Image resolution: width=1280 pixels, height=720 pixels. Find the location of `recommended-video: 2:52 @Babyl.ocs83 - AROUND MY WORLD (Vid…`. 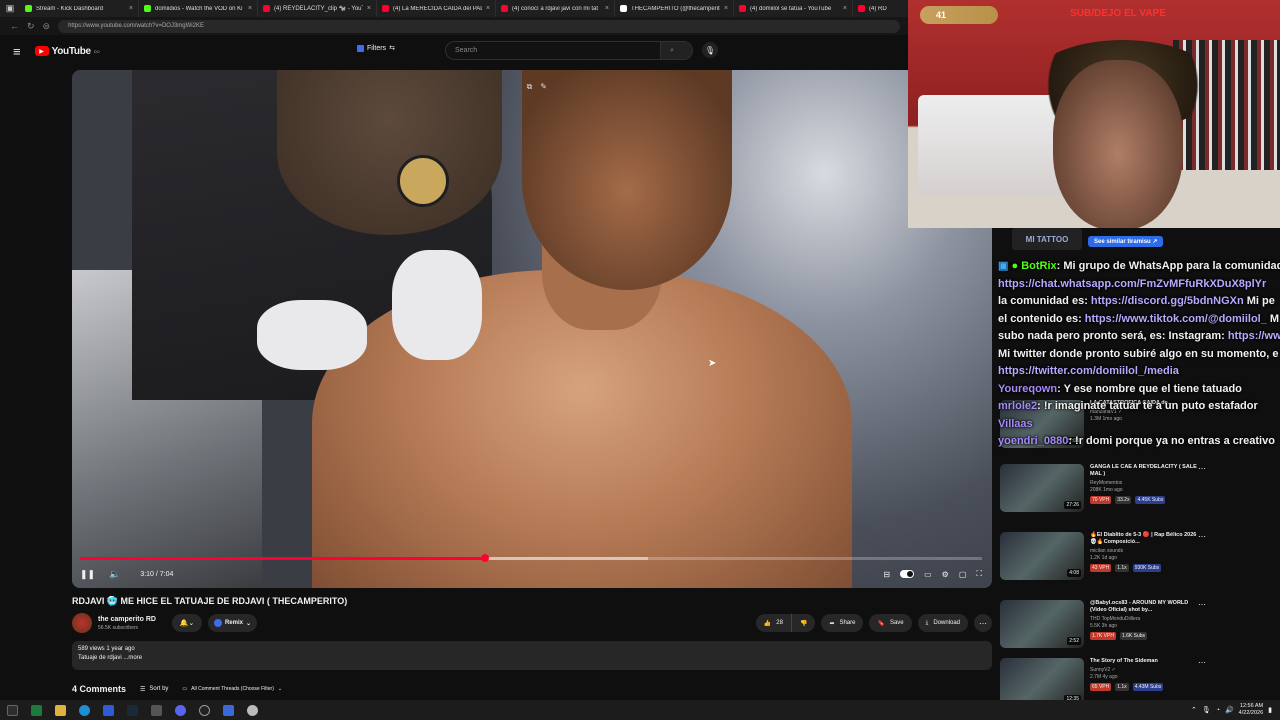

recommended-video: 2:52 @Babyl.ocs83 - AROUND MY WORLD (Vid… is located at coordinates (1140, 630).